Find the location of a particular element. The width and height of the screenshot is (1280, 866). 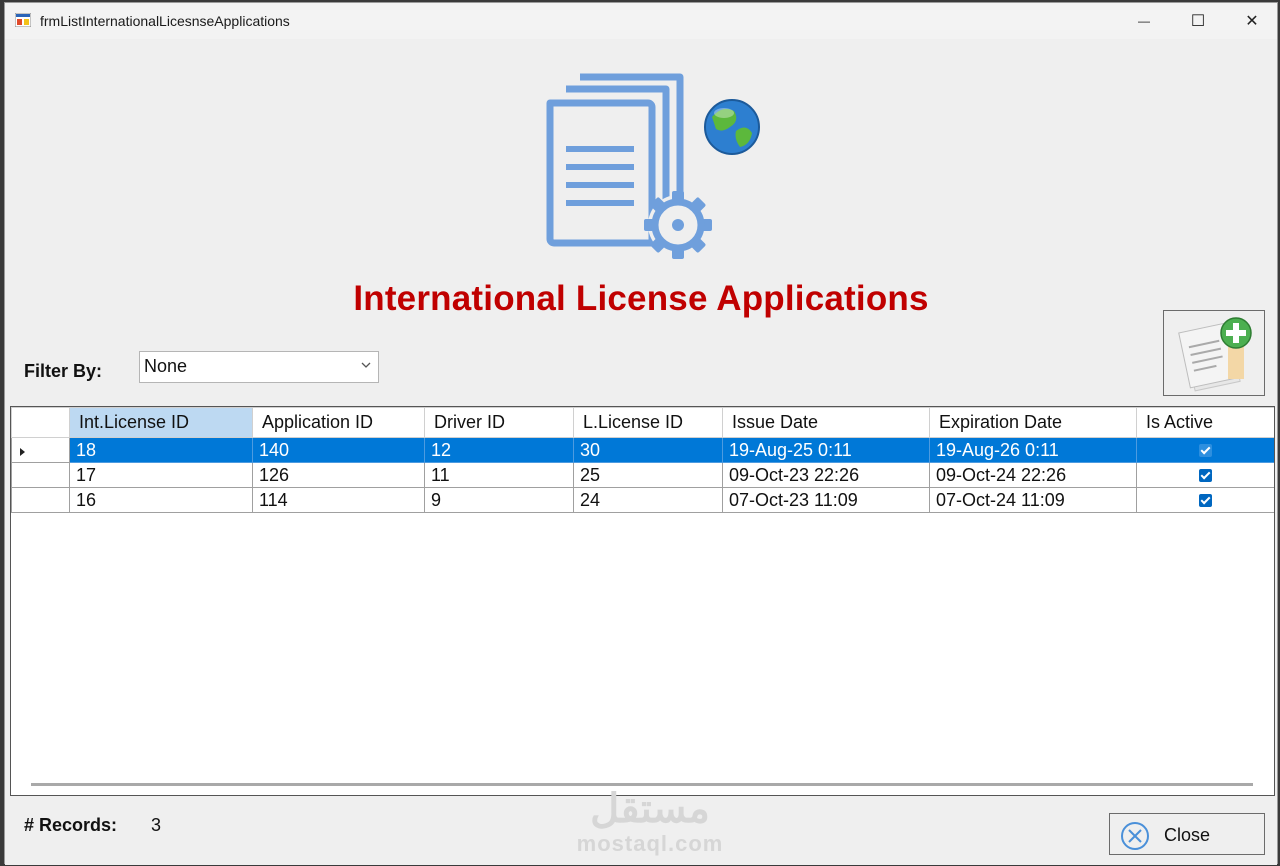

minimize-icon: — is located at coordinates (1144, 21).